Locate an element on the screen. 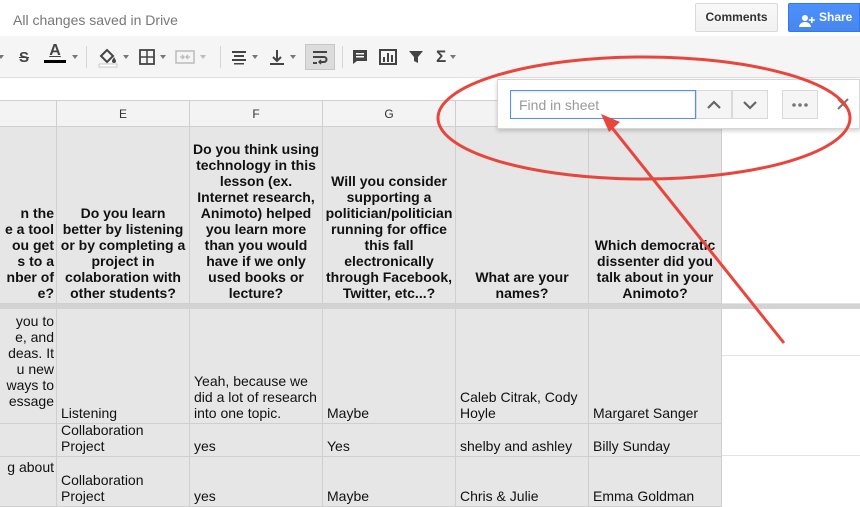  chevron-down-icon is located at coordinates (750, 105).